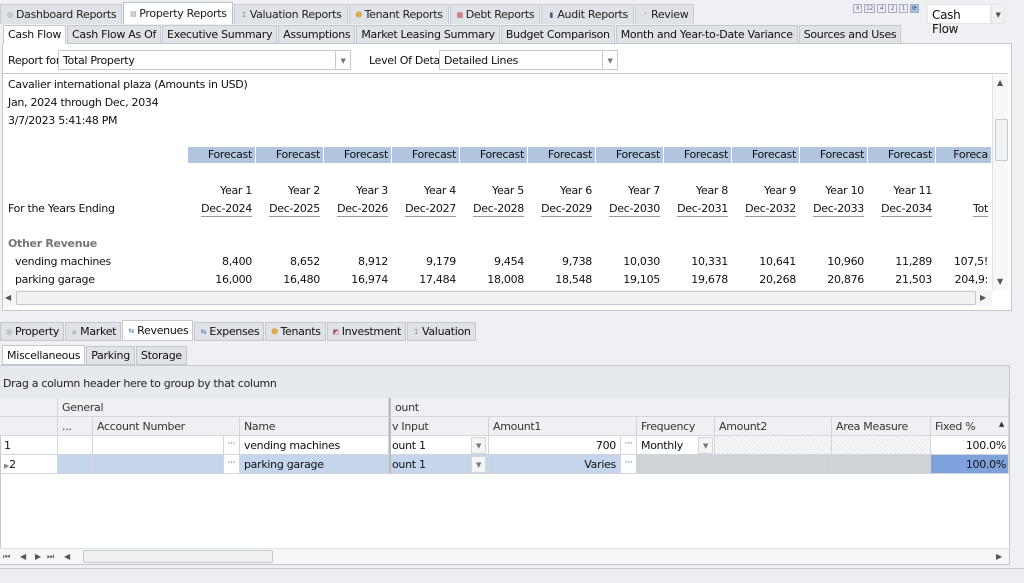 Image resolution: width=1024 pixels, height=583 pixels. Describe the element at coordinates (114, 34) in the screenshot. I see `tab-cash-flow-as-of: Cash Flow As Of` at that location.